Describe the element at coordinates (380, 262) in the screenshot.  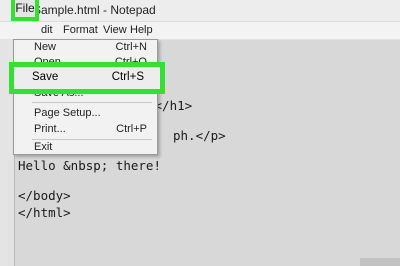
I see `corner-decoration` at that location.